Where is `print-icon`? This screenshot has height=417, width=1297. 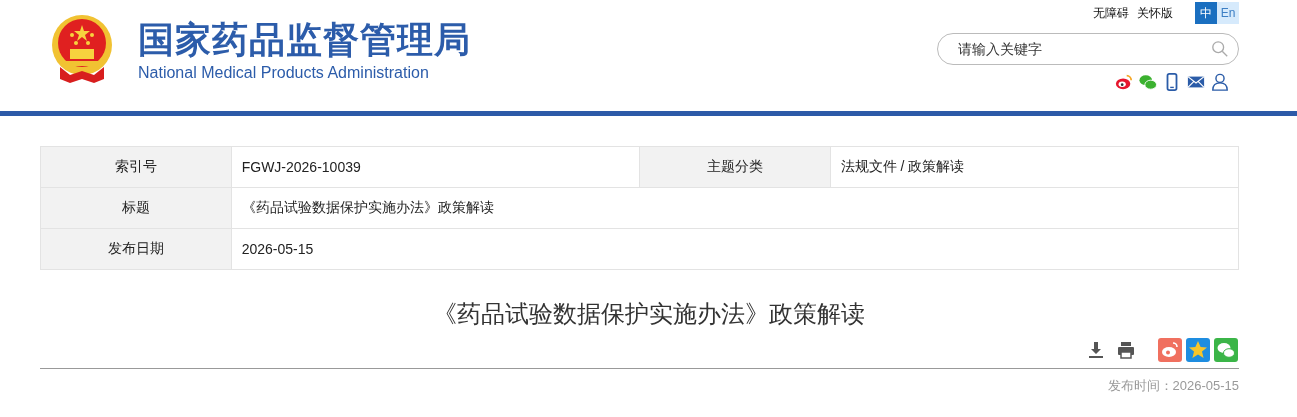
print-icon is located at coordinates (1126, 350).